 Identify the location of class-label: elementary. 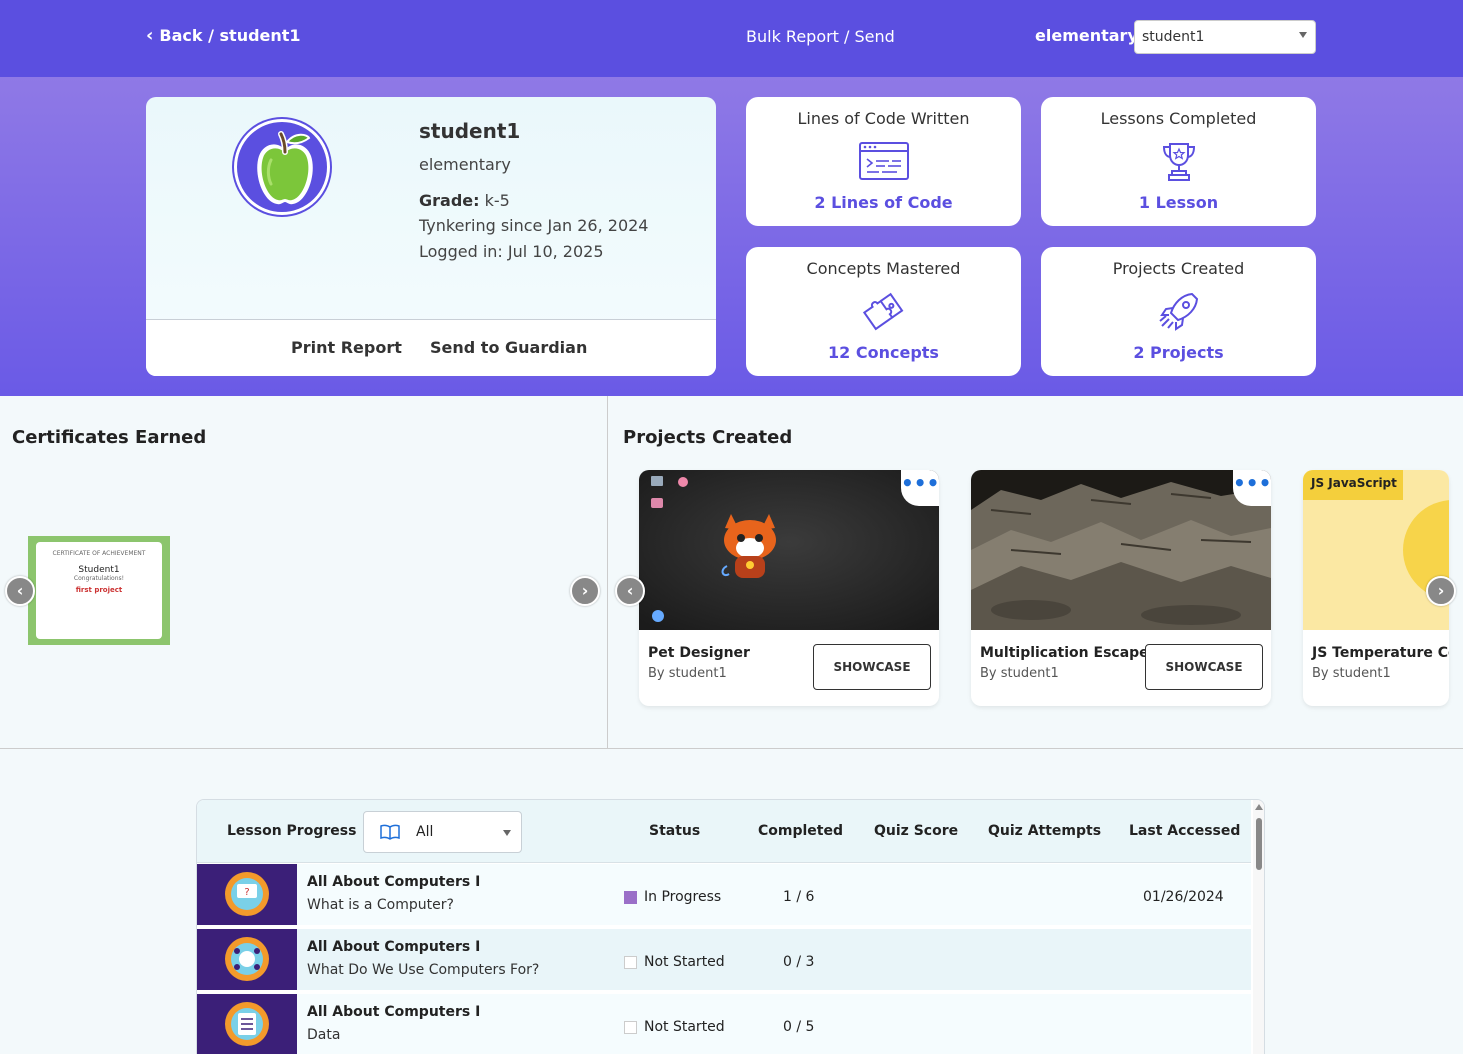
(1086, 35).